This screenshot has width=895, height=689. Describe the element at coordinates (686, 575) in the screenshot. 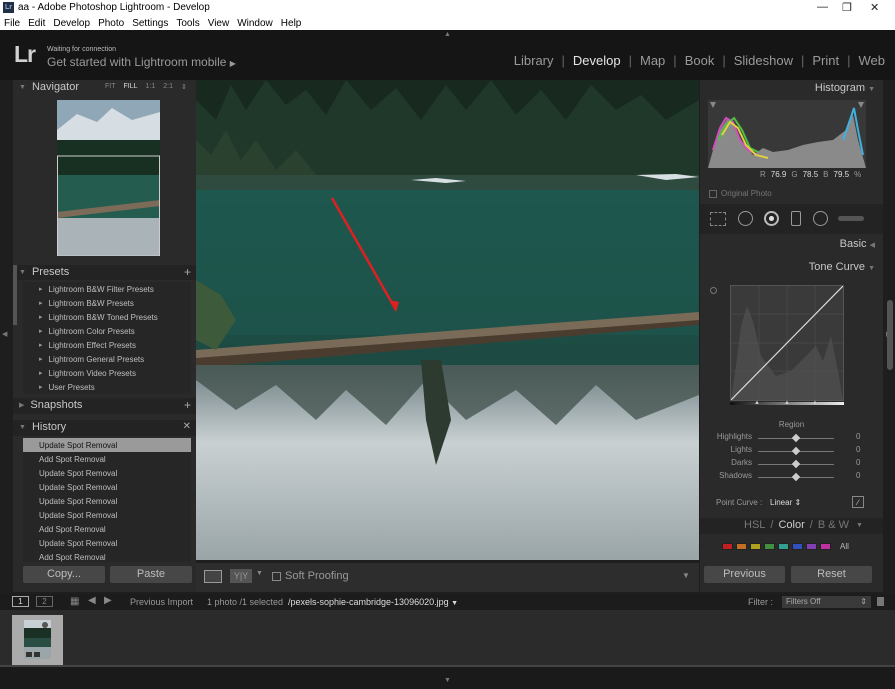

I see `toolbar-menu-icon: ▼` at that location.